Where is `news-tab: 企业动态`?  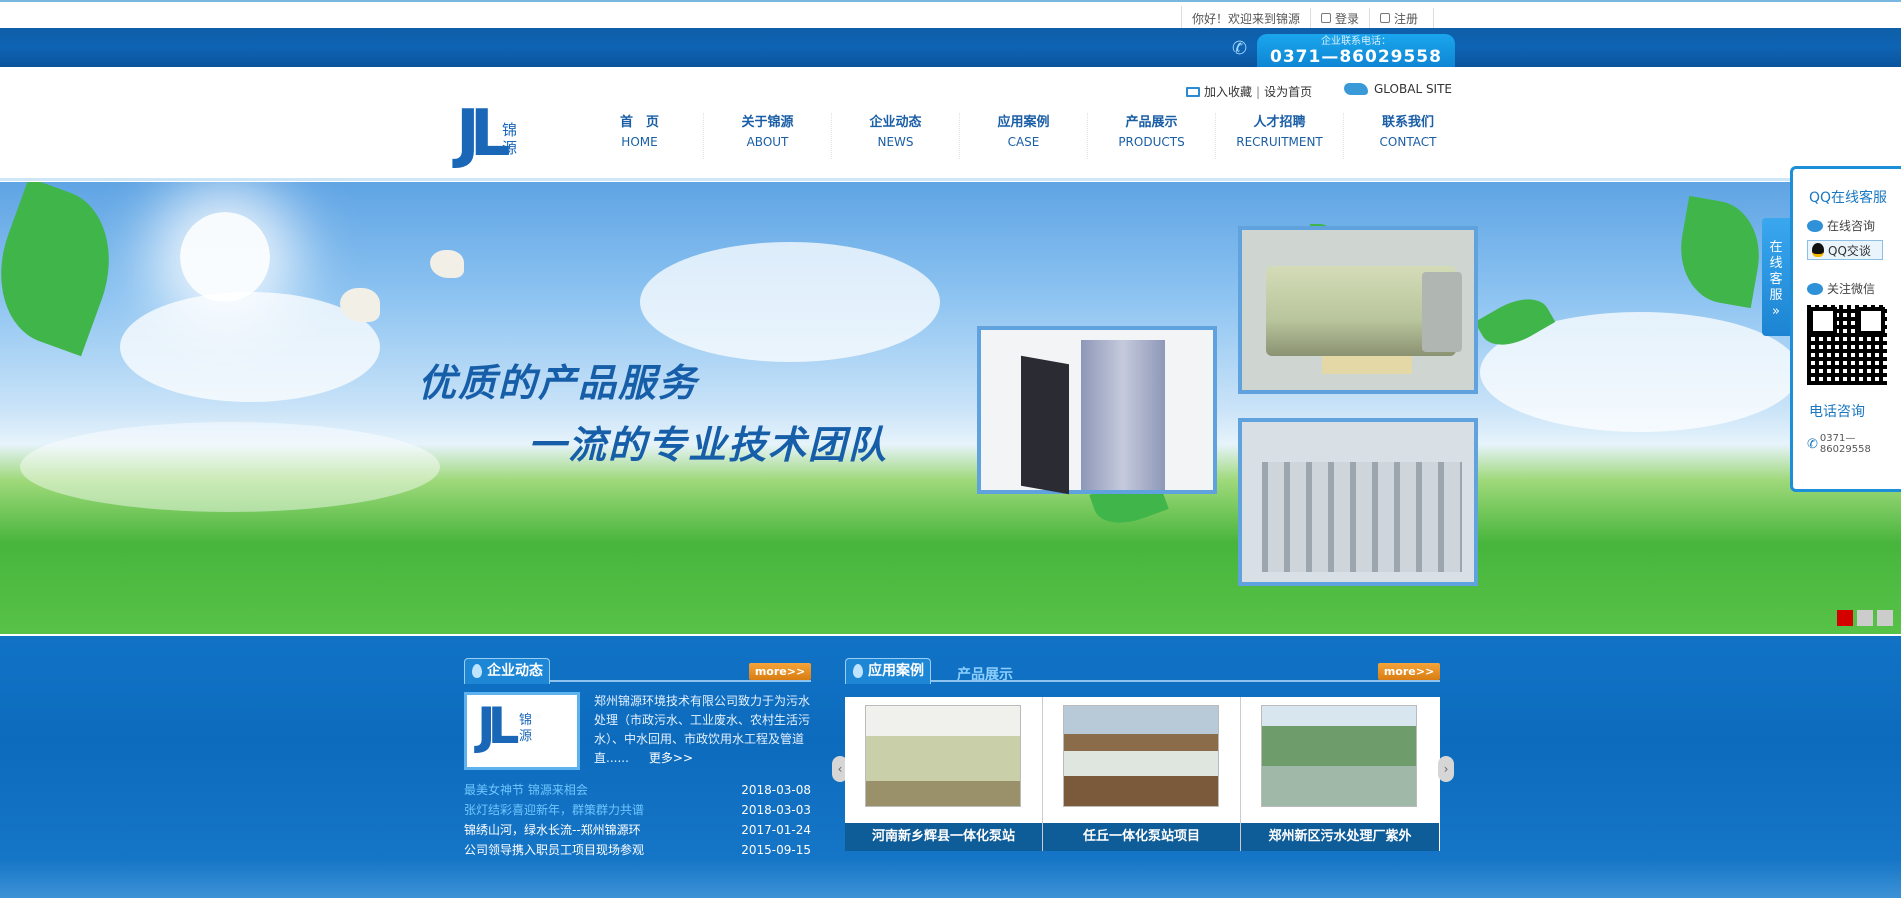
news-tab: 企业动态 is located at coordinates (507, 671).